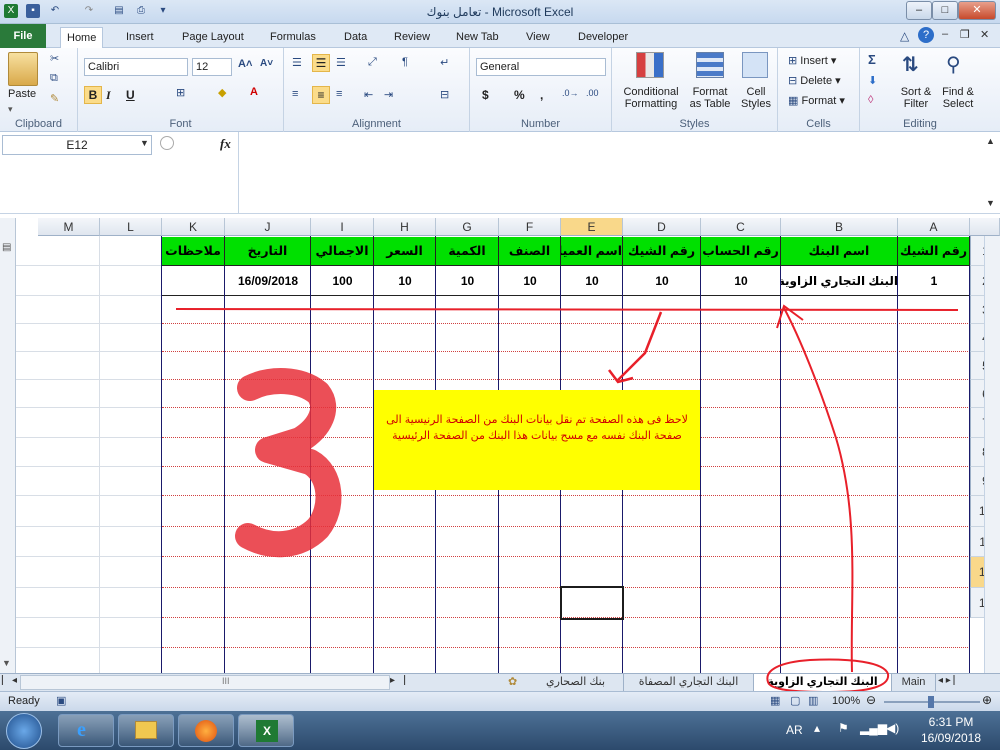 The image size is (1000, 750). Describe the element at coordinates (245, 64) in the screenshot. I see `grow-font-icon: A˄` at that location.